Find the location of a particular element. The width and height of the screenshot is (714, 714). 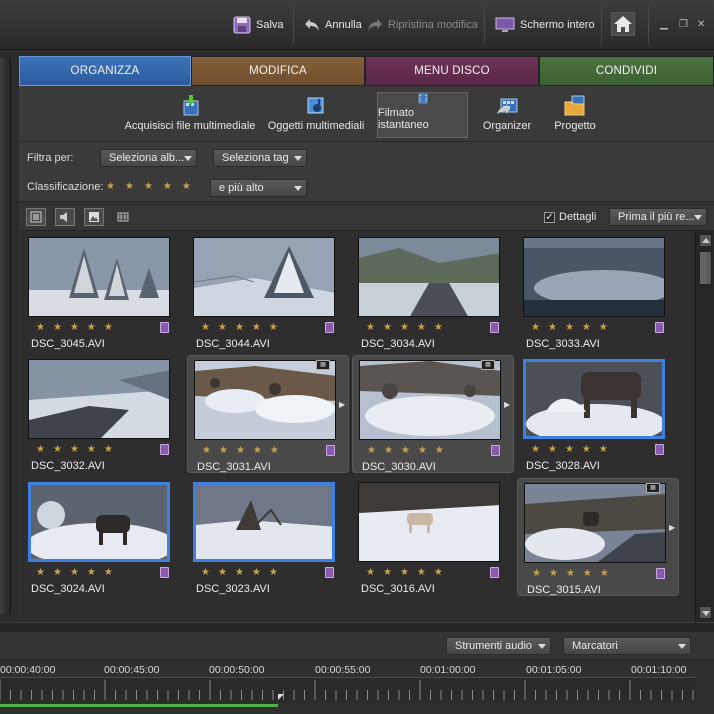

panel-splitter is located at coordinates (357, 627).